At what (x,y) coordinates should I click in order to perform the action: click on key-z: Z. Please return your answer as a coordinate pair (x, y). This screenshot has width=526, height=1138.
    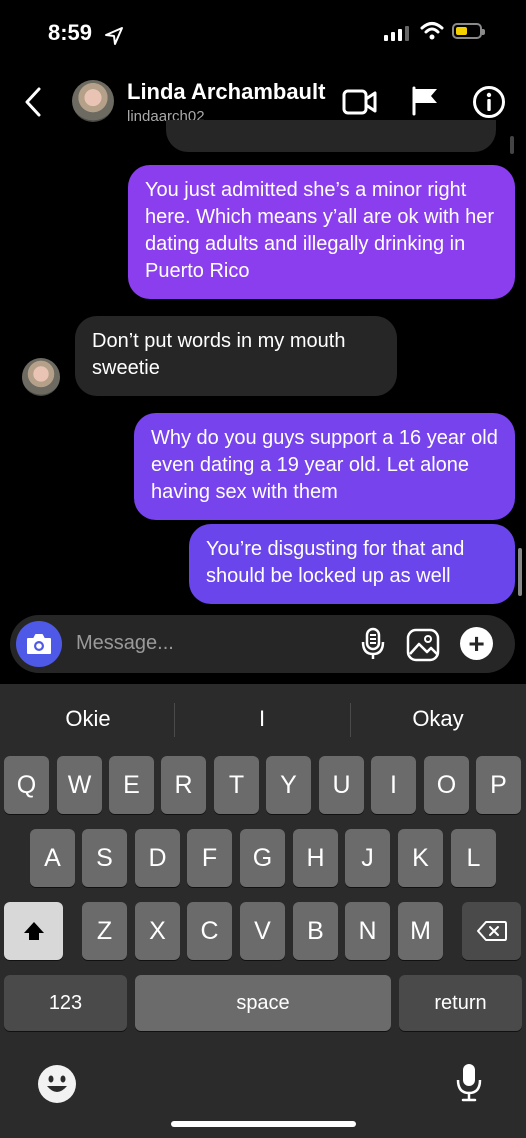
    Looking at the image, I should click on (104, 931).